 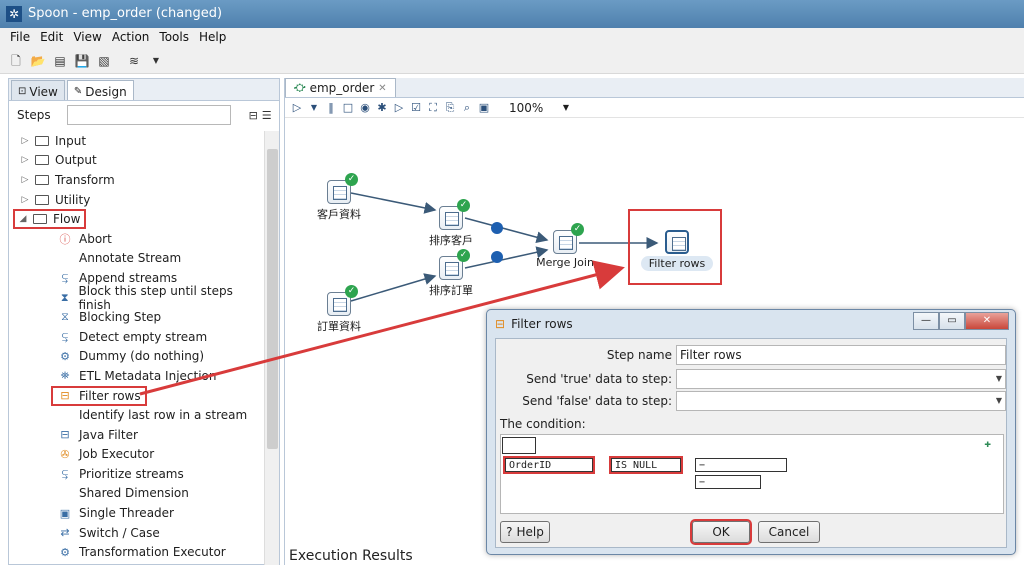 What do you see at coordinates (399, 107) in the screenshot?
I see `replay-icon: ▷` at bounding box center [399, 107].